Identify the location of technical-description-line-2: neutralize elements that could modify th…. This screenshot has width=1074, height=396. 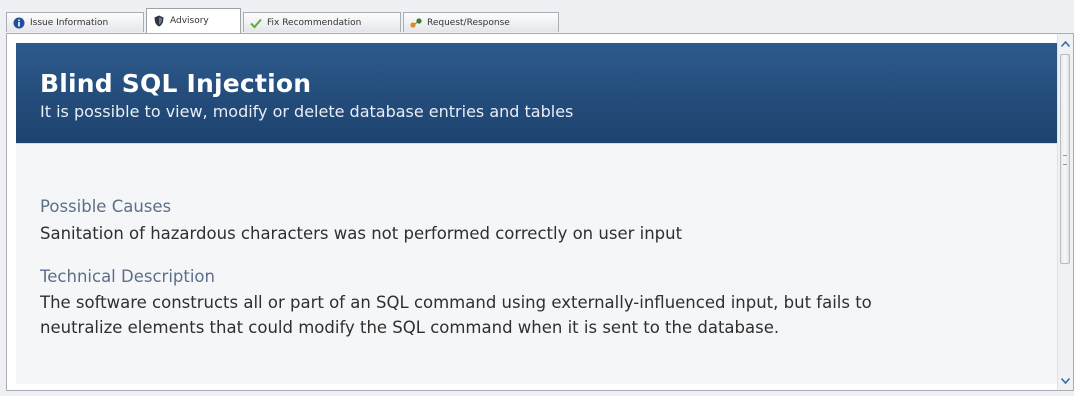
(410, 327).